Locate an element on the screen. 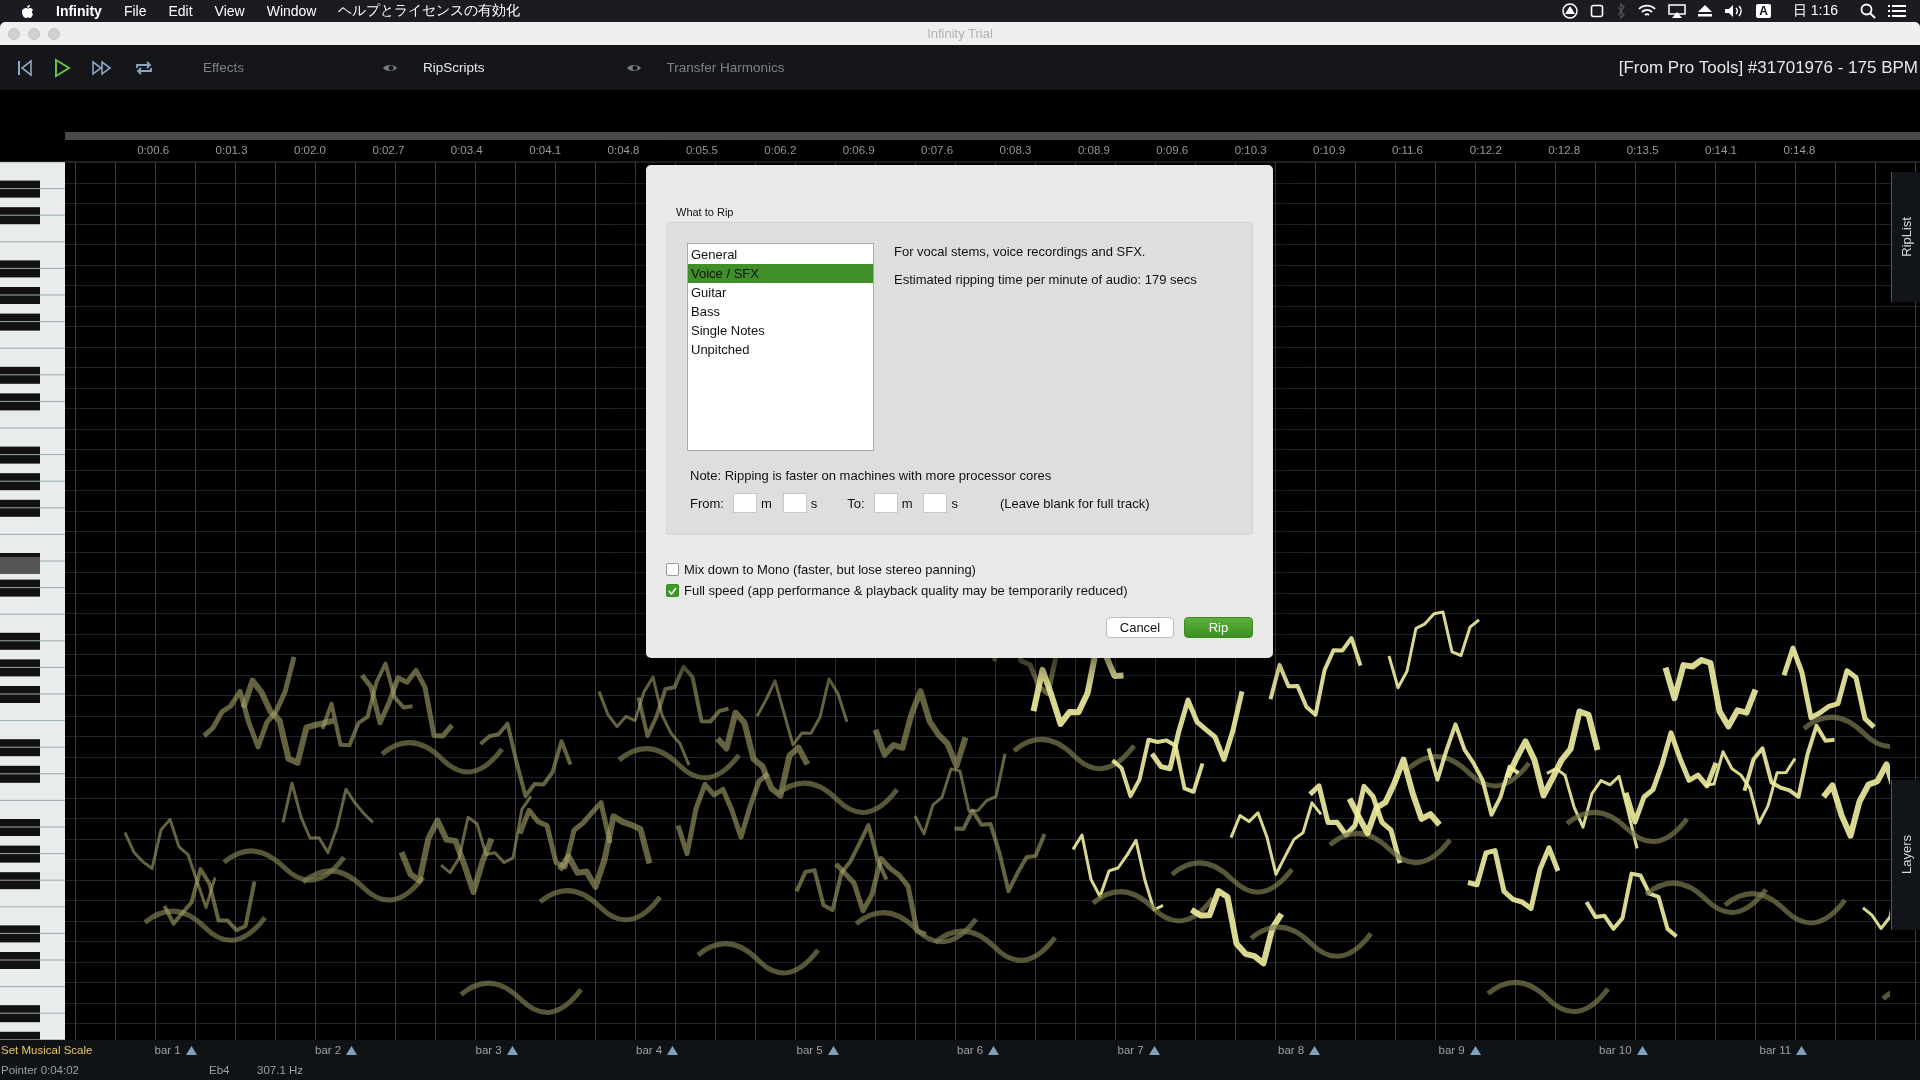  pointer-time: Pointer 0:04:02 is located at coordinates (40, 1070).